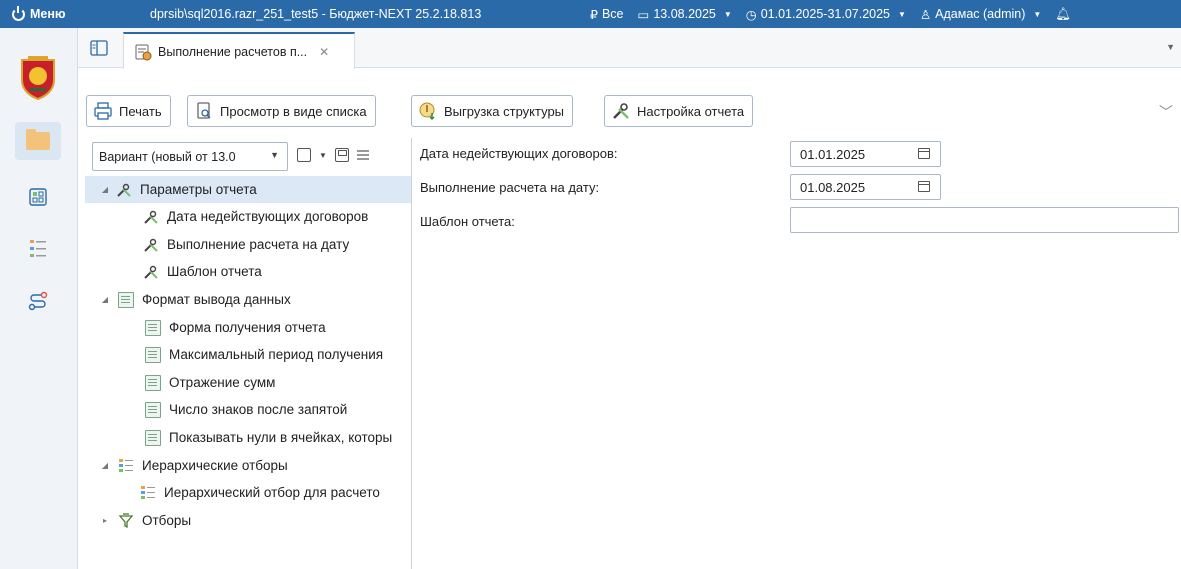 This screenshot has height=569, width=1181. What do you see at coordinates (751, 14) in the screenshot?
I see `clock-icon: ◷` at bounding box center [751, 14].